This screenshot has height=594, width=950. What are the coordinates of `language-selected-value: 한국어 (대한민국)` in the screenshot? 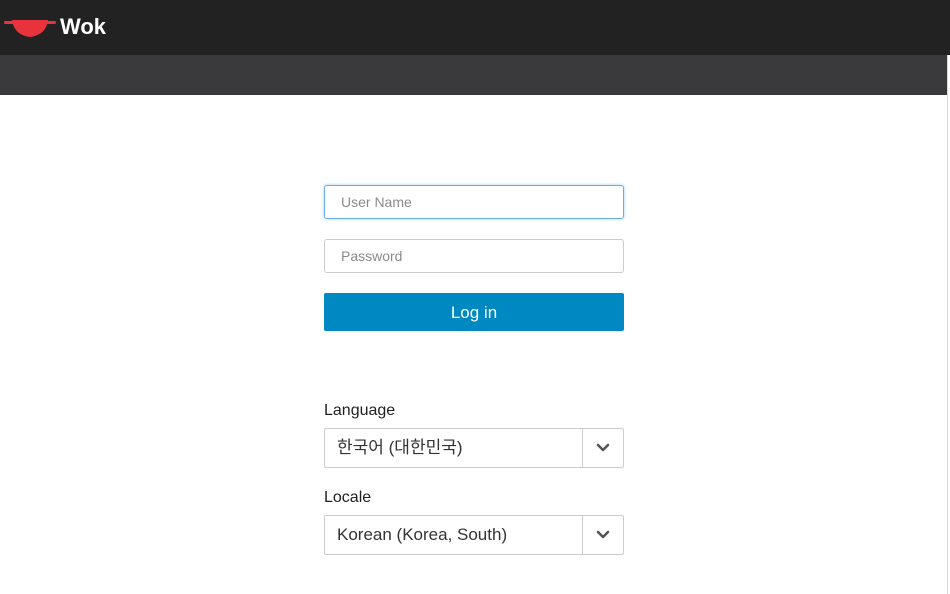 It's located at (400, 447).